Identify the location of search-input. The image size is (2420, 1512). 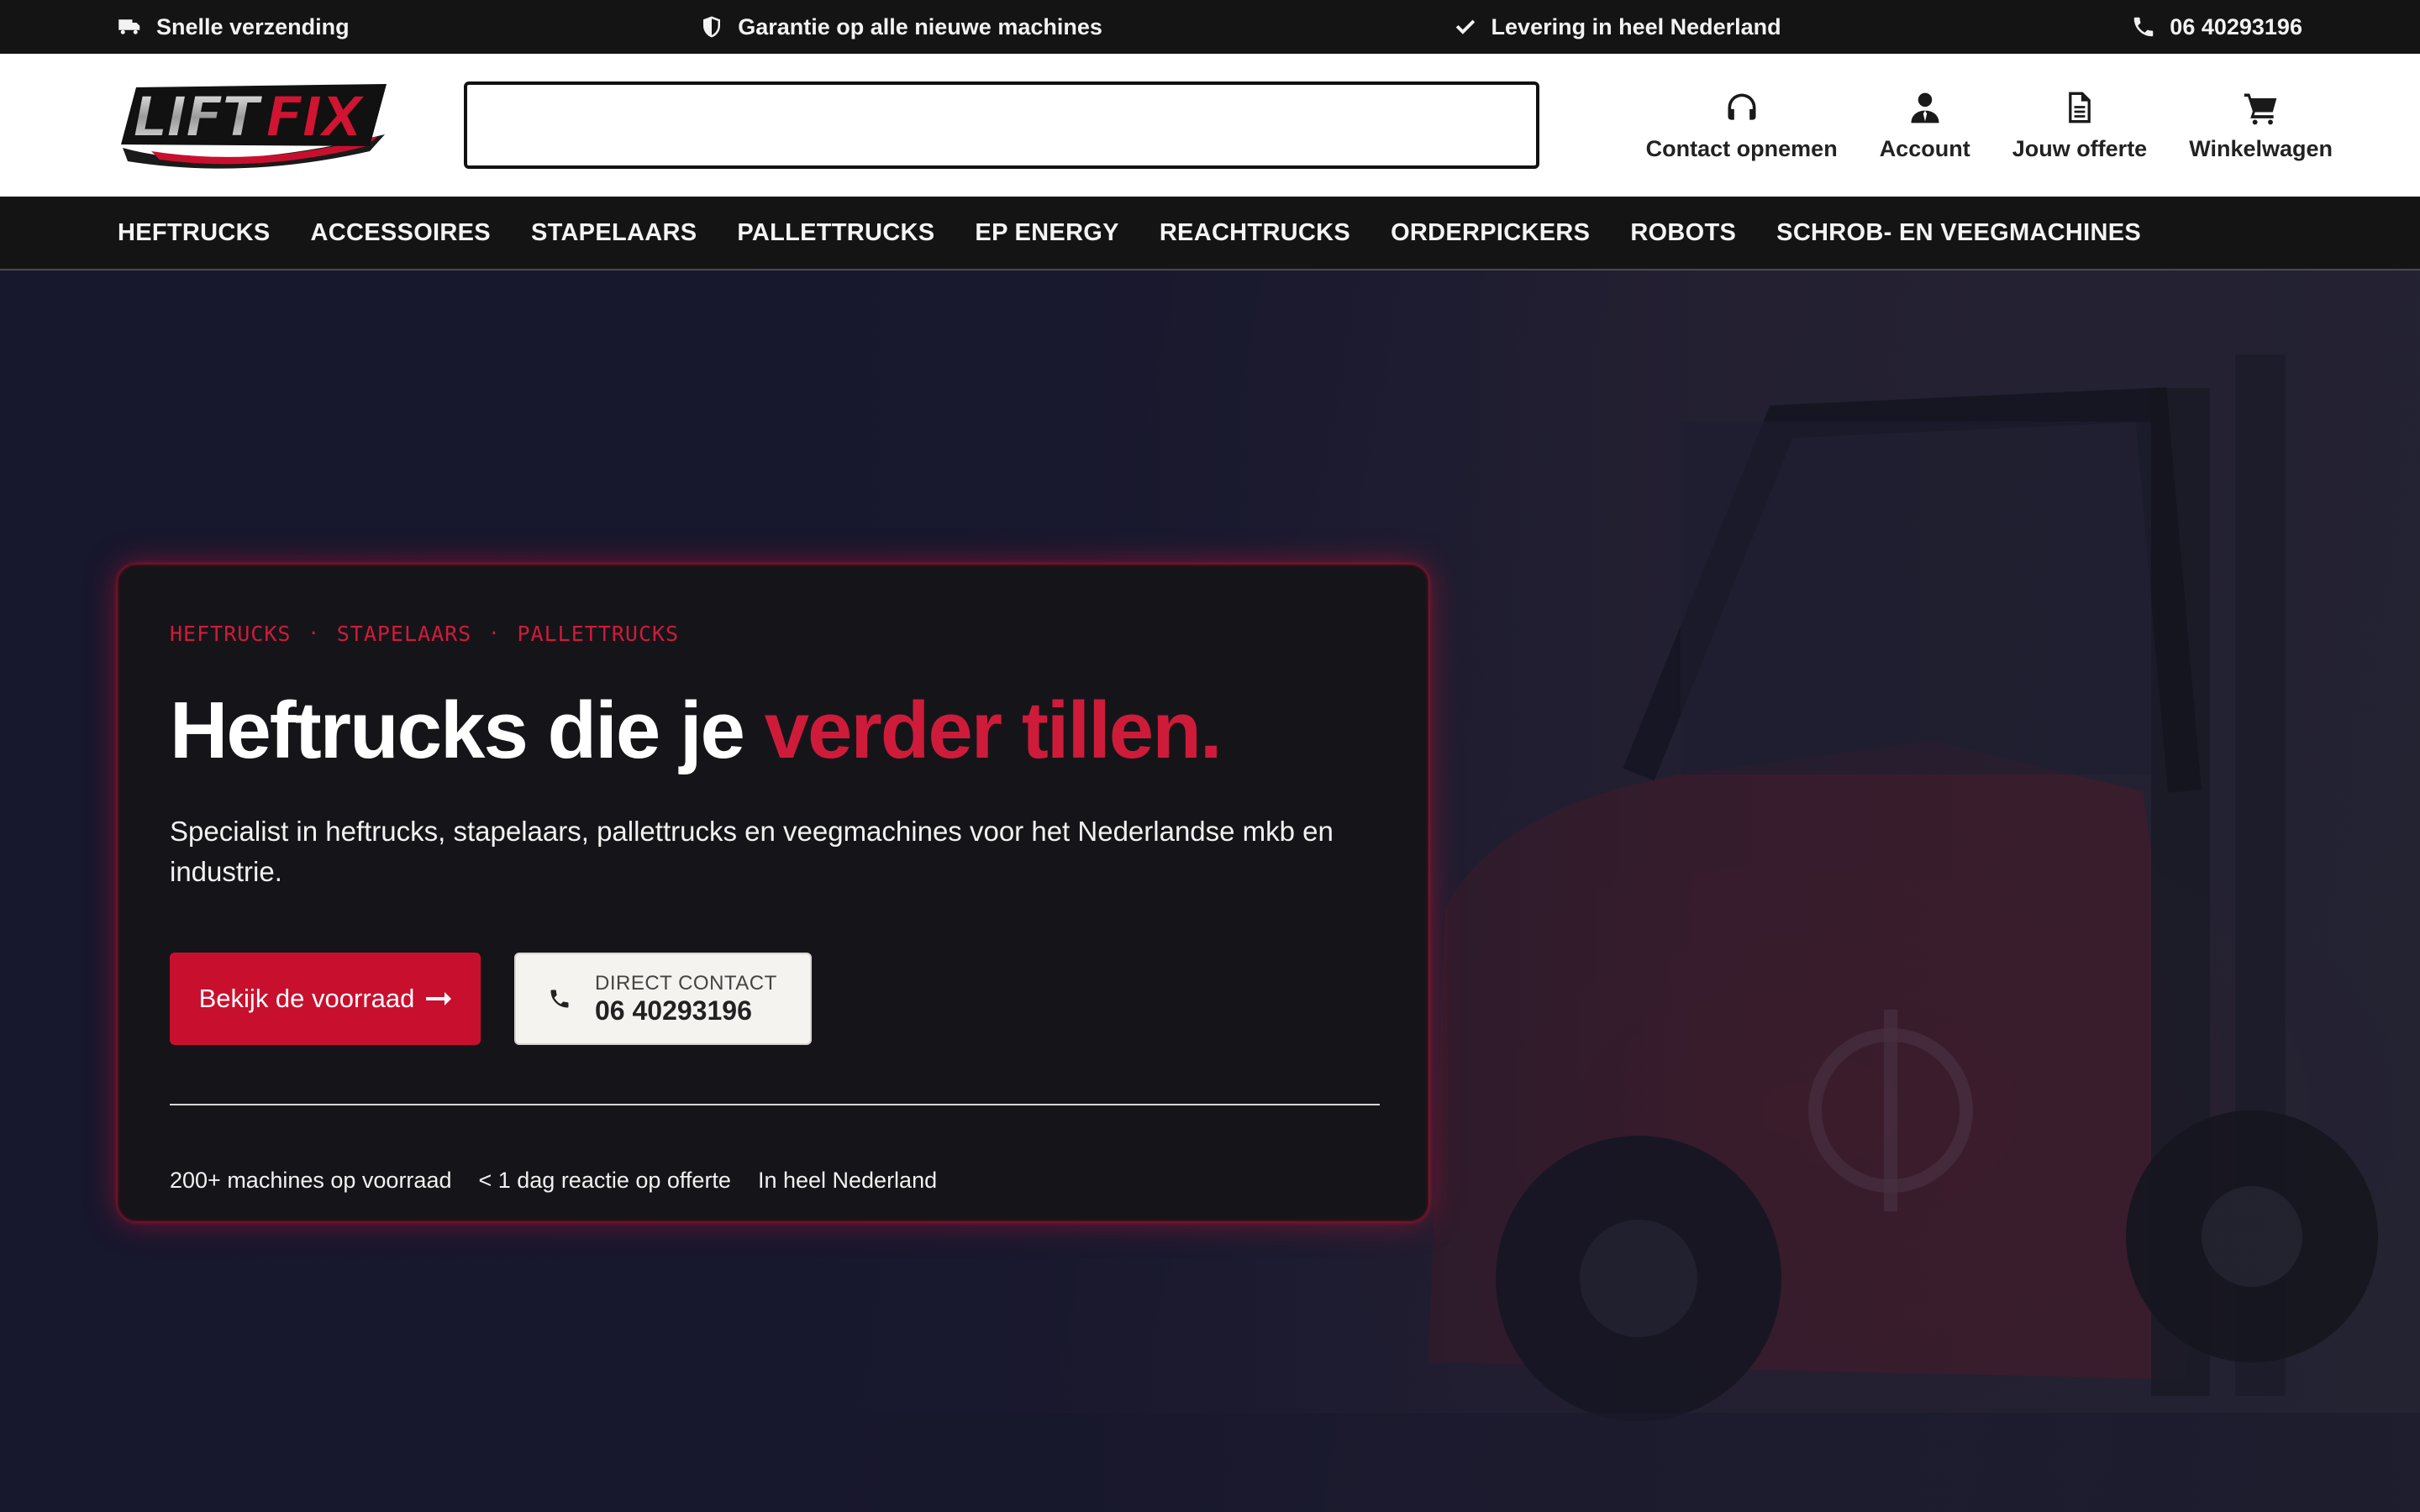
(1001, 125).